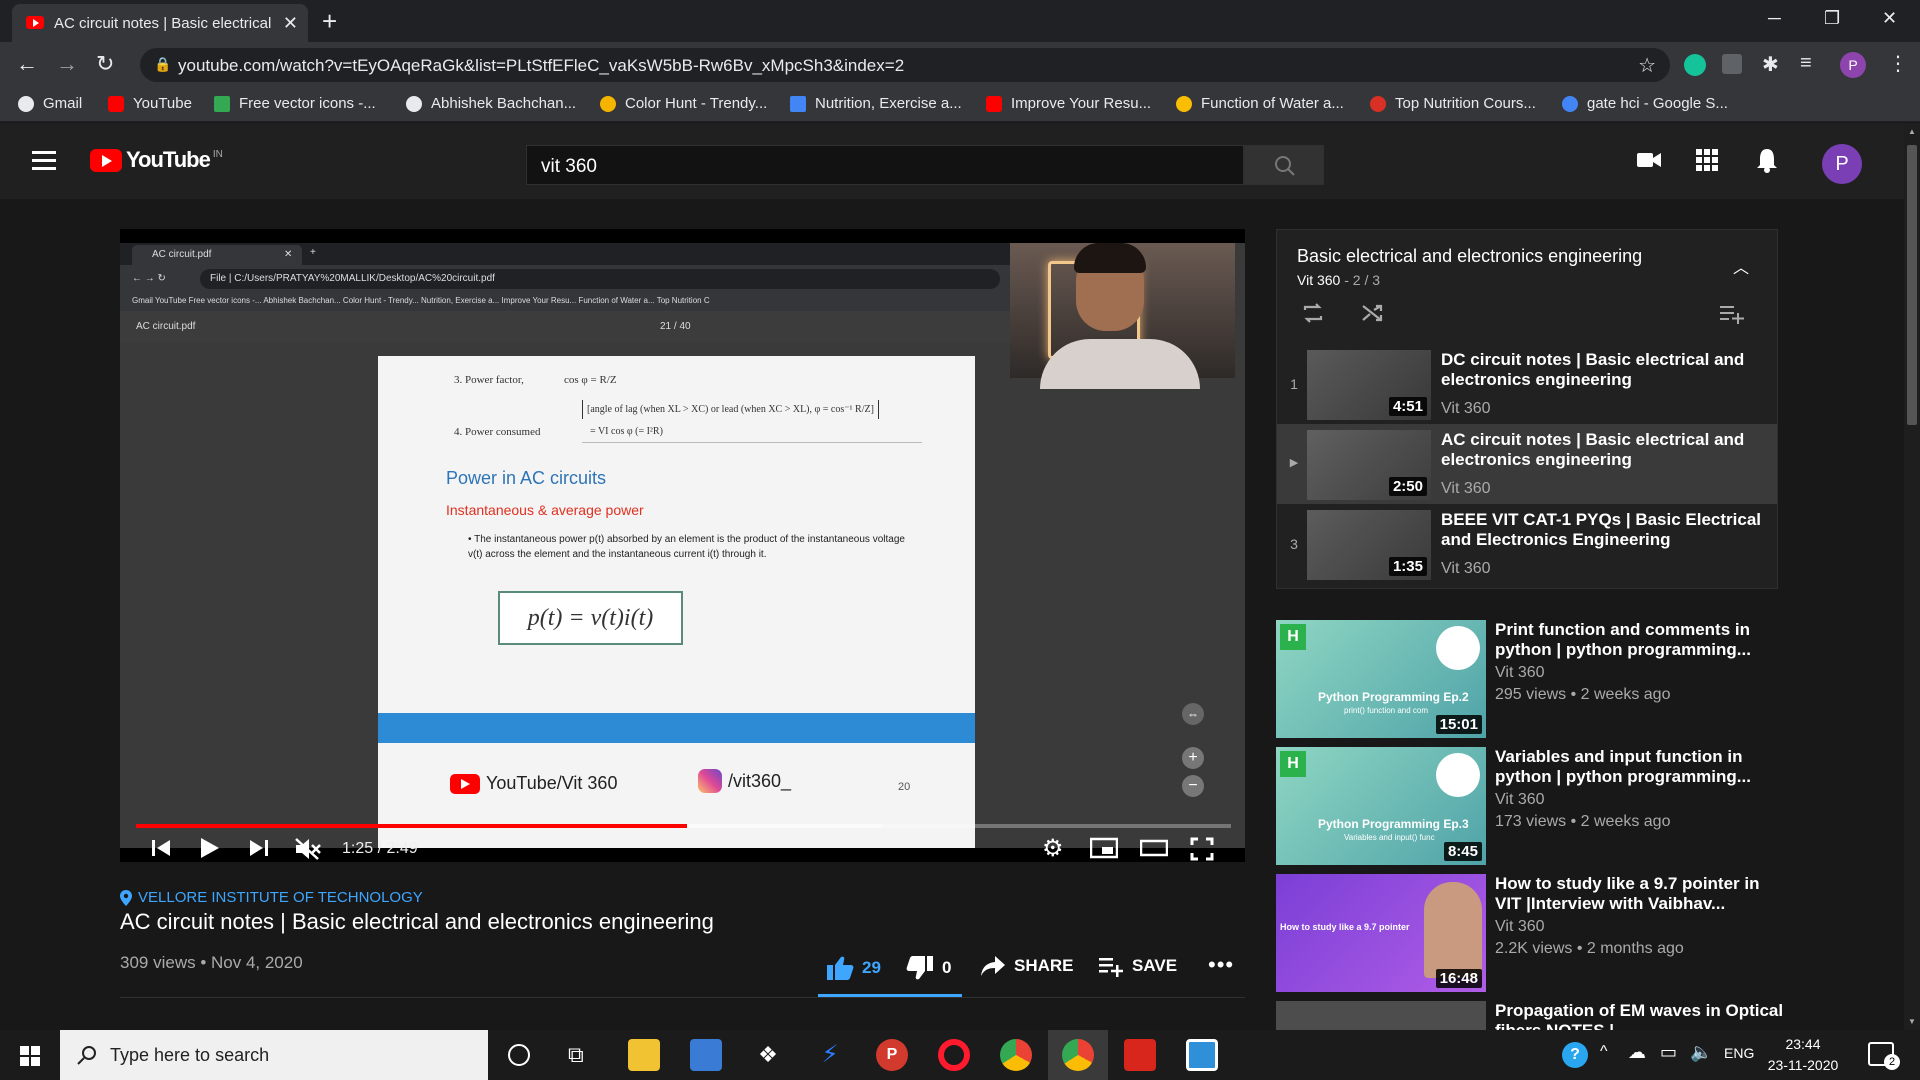  What do you see at coordinates (50, 103) in the screenshot?
I see `bookmark-gmail: Gmail` at bounding box center [50, 103].